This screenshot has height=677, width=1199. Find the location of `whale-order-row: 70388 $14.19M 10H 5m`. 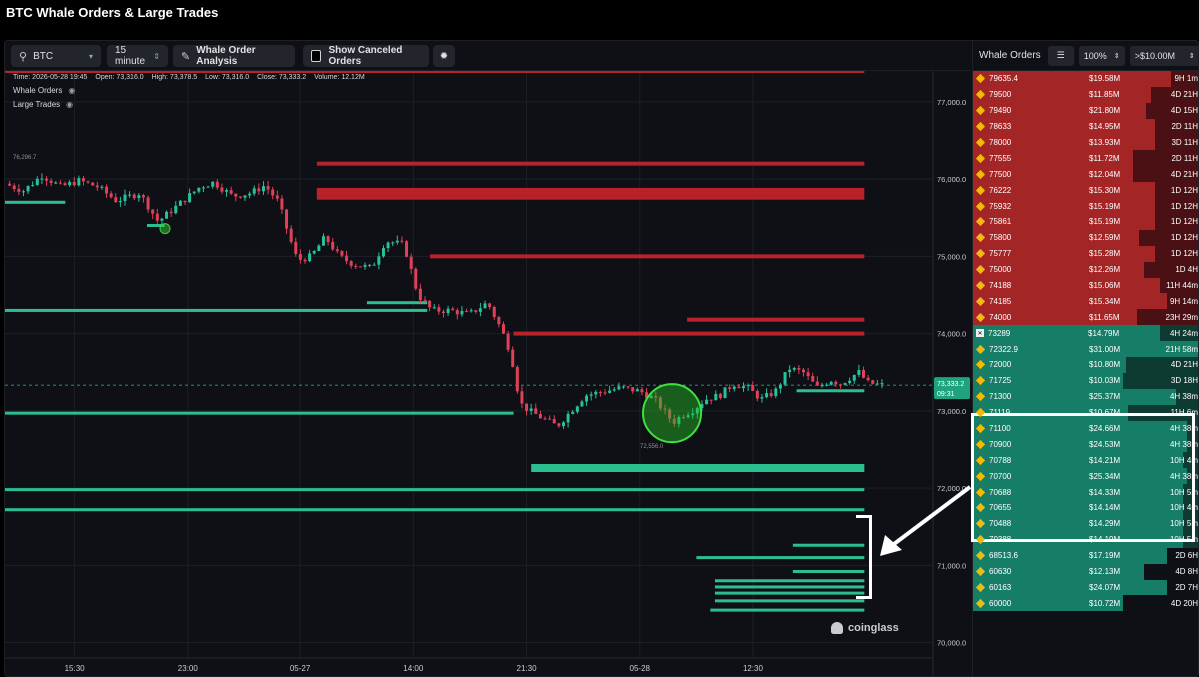

whale-order-row: 70388 $14.19M 10H 5m is located at coordinates (1085, 539).